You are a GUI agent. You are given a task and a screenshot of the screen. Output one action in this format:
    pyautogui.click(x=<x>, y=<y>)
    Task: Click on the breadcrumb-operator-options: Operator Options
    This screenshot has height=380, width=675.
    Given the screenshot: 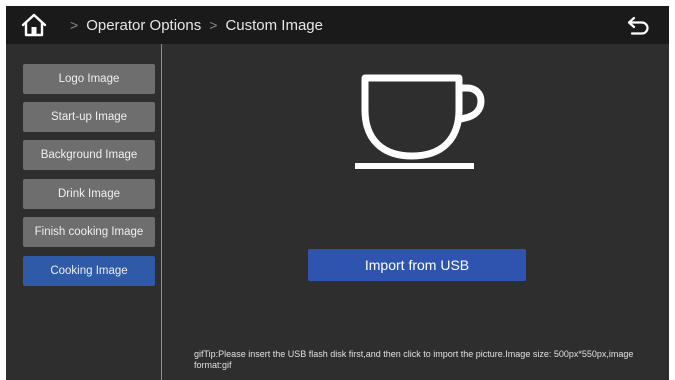 What is the action you would take?
    pyautogui.click(x=143, y=25)
    